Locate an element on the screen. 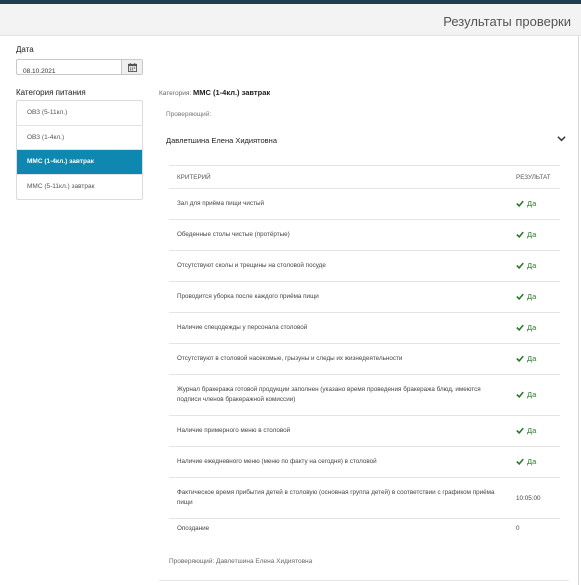 The image size is (581, 585). result-text: 10:05:00 is located at coordinates (528, 498).